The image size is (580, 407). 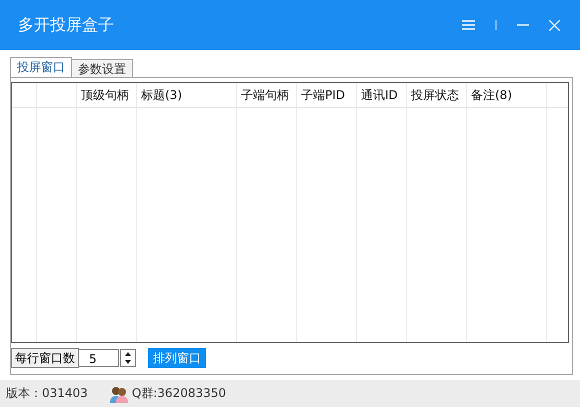 What do you see at coordinates (554, 25) in the screenshot?
I see `close-icon` at bounding box center [554, 25].